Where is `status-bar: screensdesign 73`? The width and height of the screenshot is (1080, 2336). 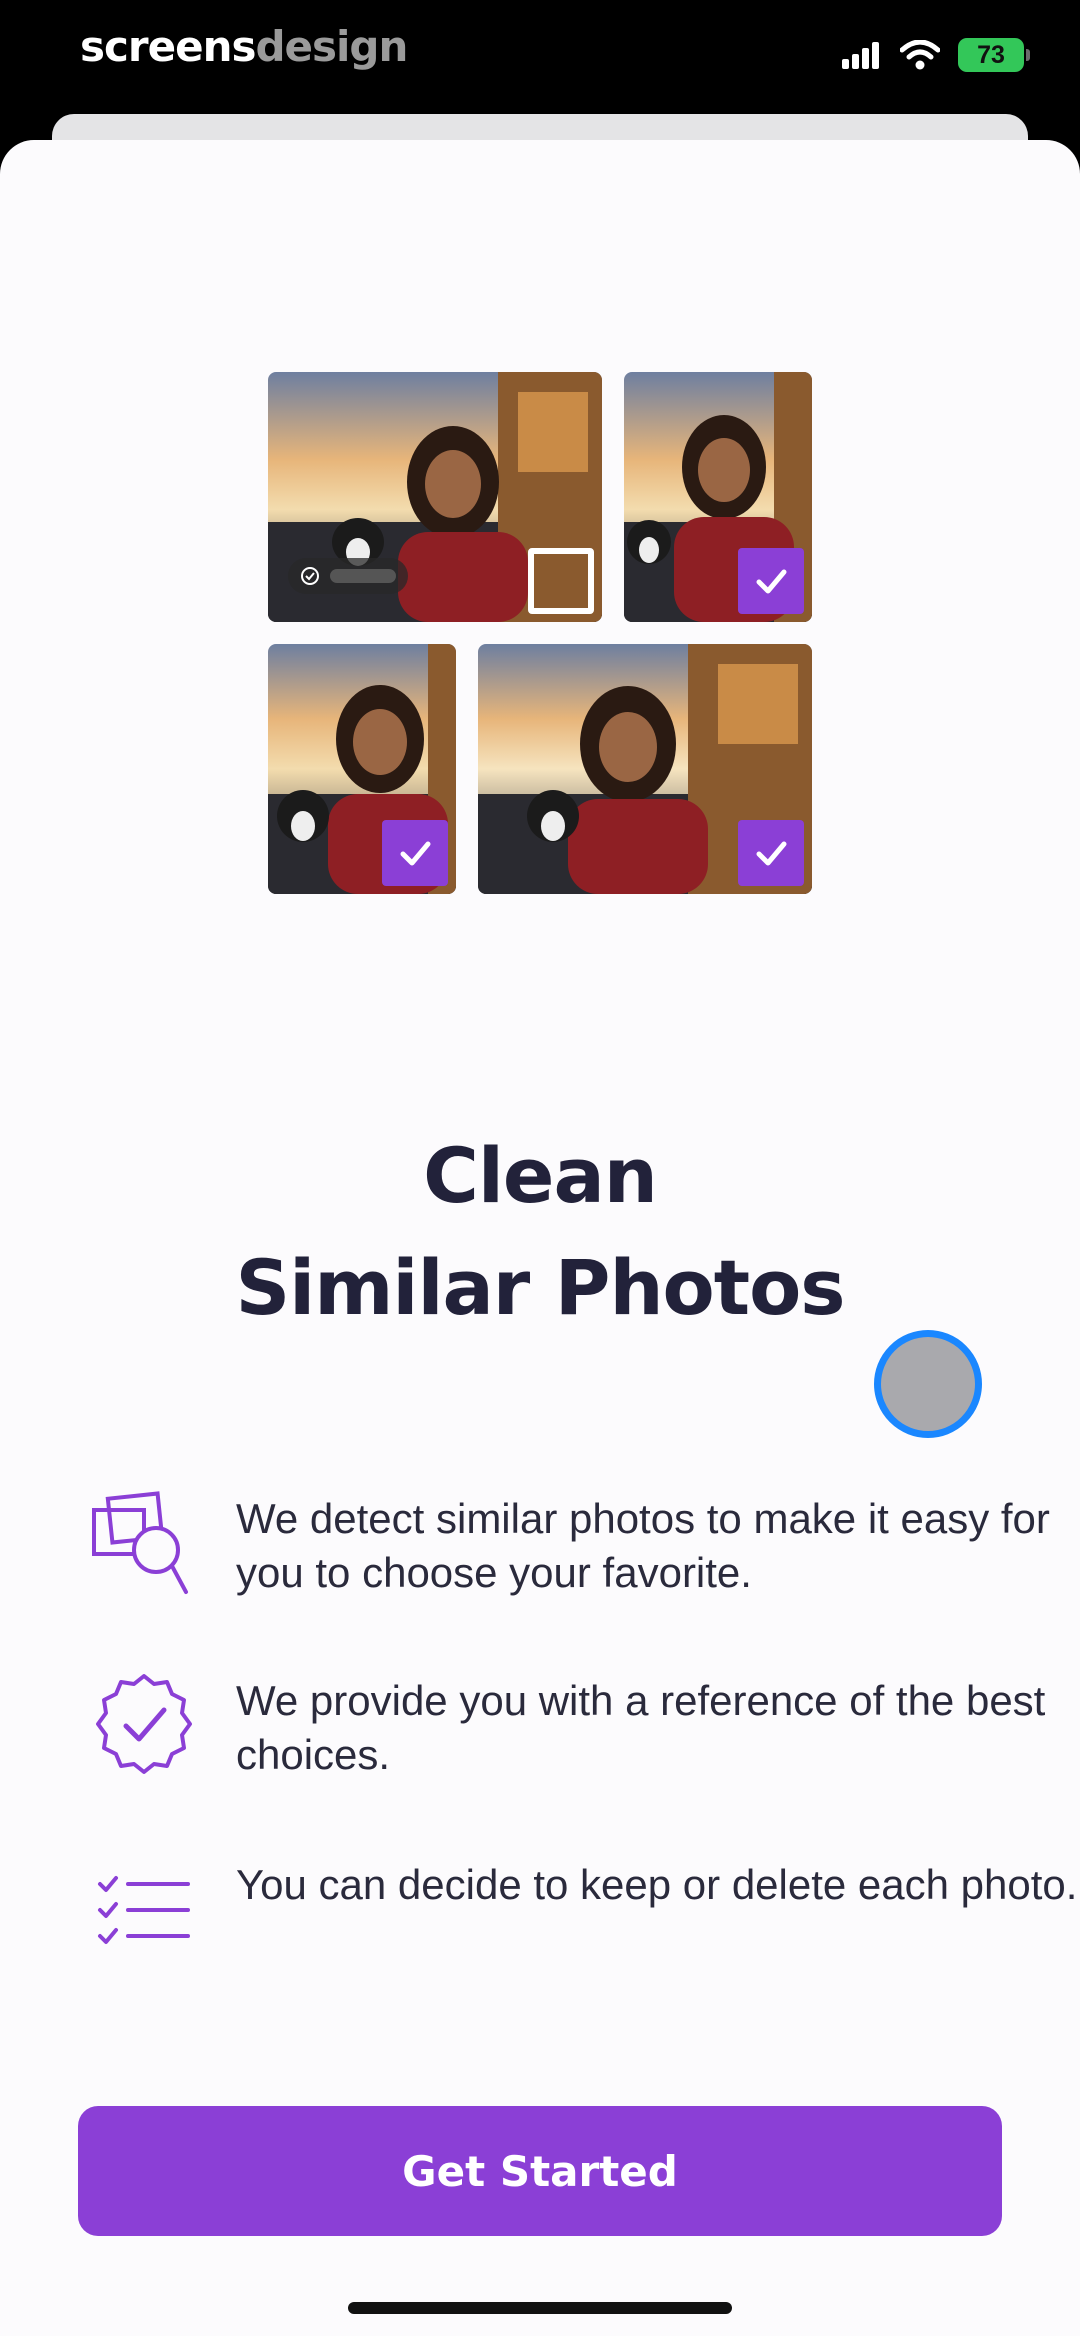 status-bar: screensdesign 73 is located at coordinates (540, 55).